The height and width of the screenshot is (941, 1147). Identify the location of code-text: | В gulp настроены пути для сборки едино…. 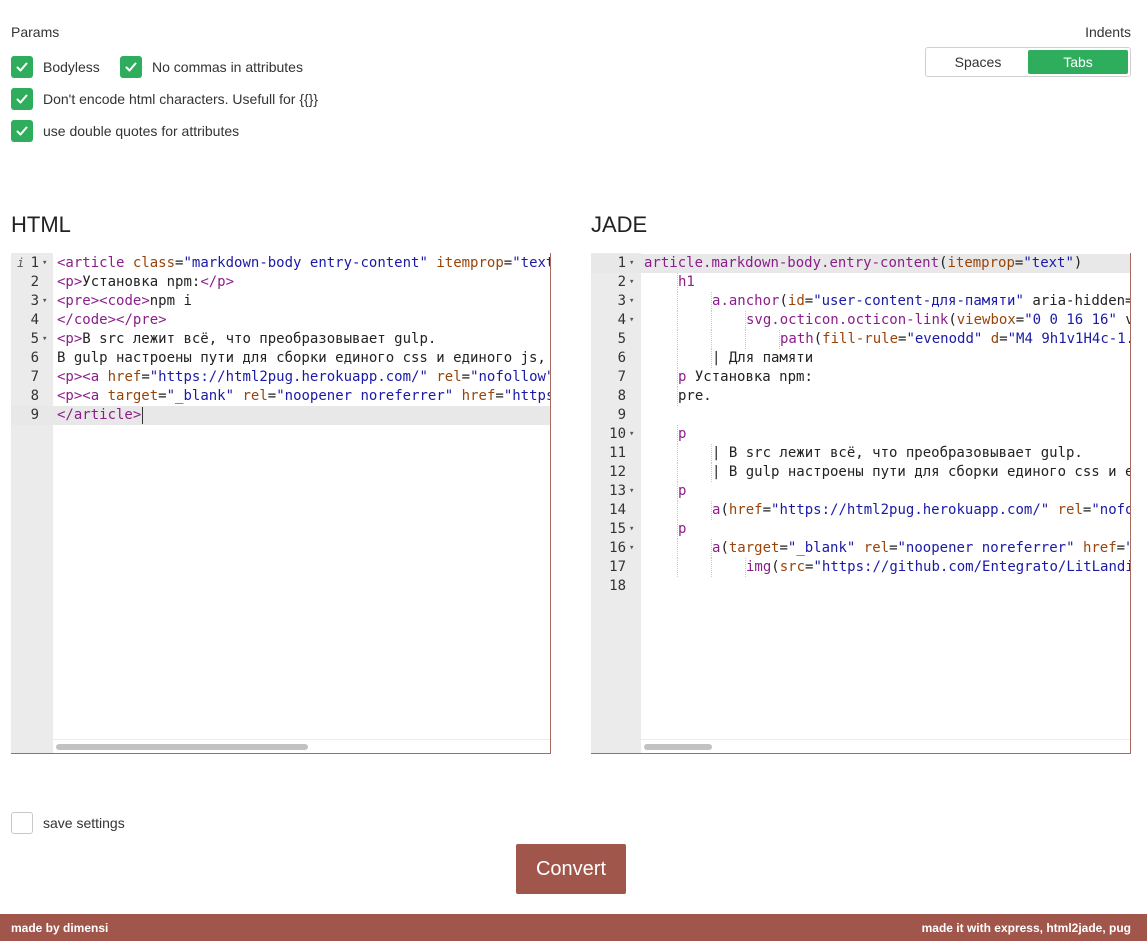
(921, 472).